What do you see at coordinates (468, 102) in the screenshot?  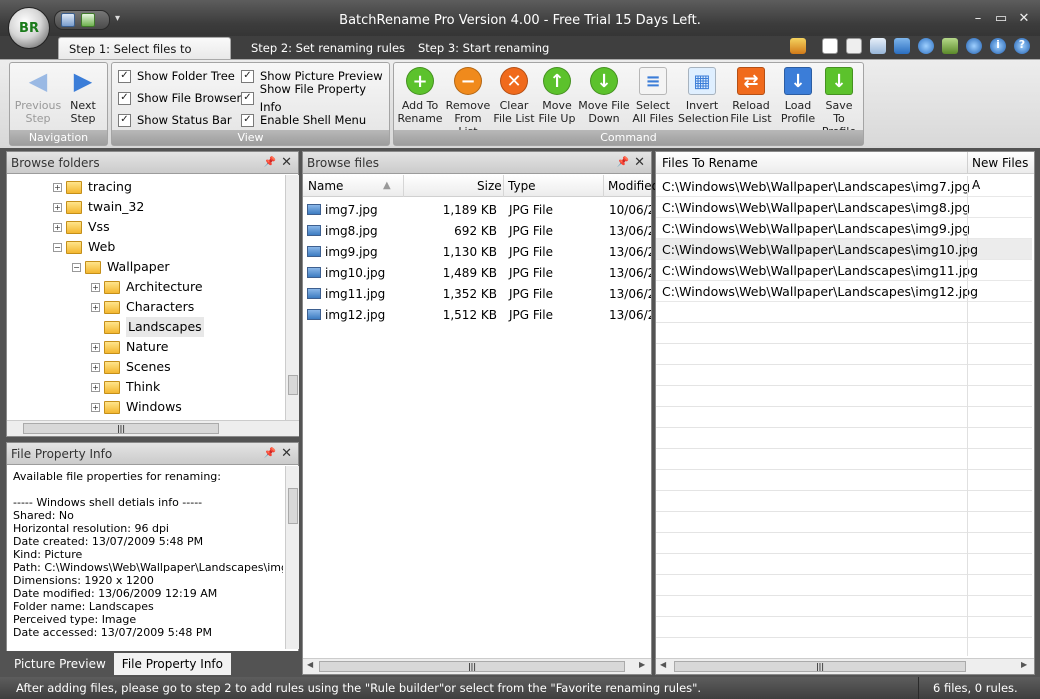 I see `remove-button: −RemoveFrom List` at bounding box center [468, 102].